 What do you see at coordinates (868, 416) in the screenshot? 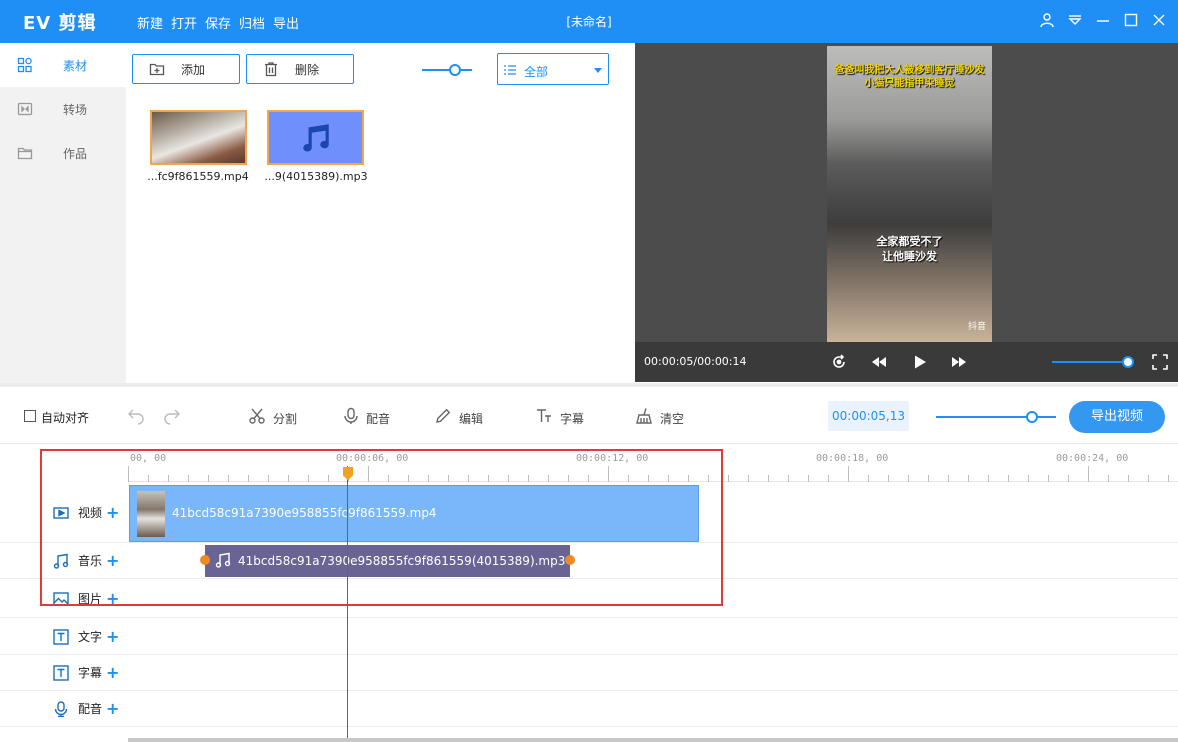
I see `current-timecode: 00:00:05,13` at bounding box center [868, 416].